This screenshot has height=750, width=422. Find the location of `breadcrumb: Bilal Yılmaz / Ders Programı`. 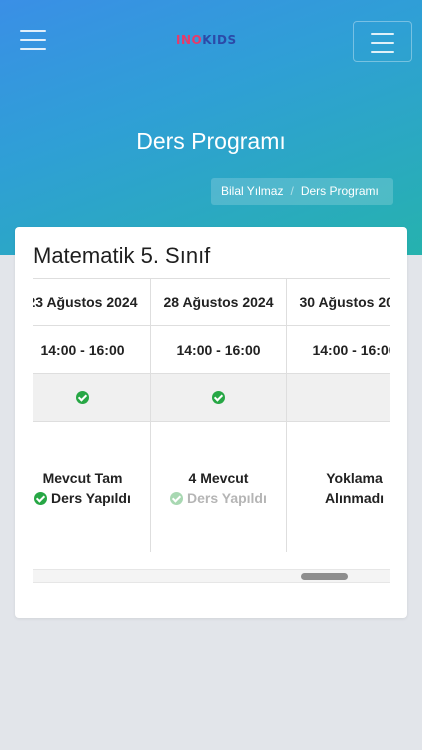

breadcrumb: Bilal Yılmaz / Ders Programı is located at coordinates (302, 191).